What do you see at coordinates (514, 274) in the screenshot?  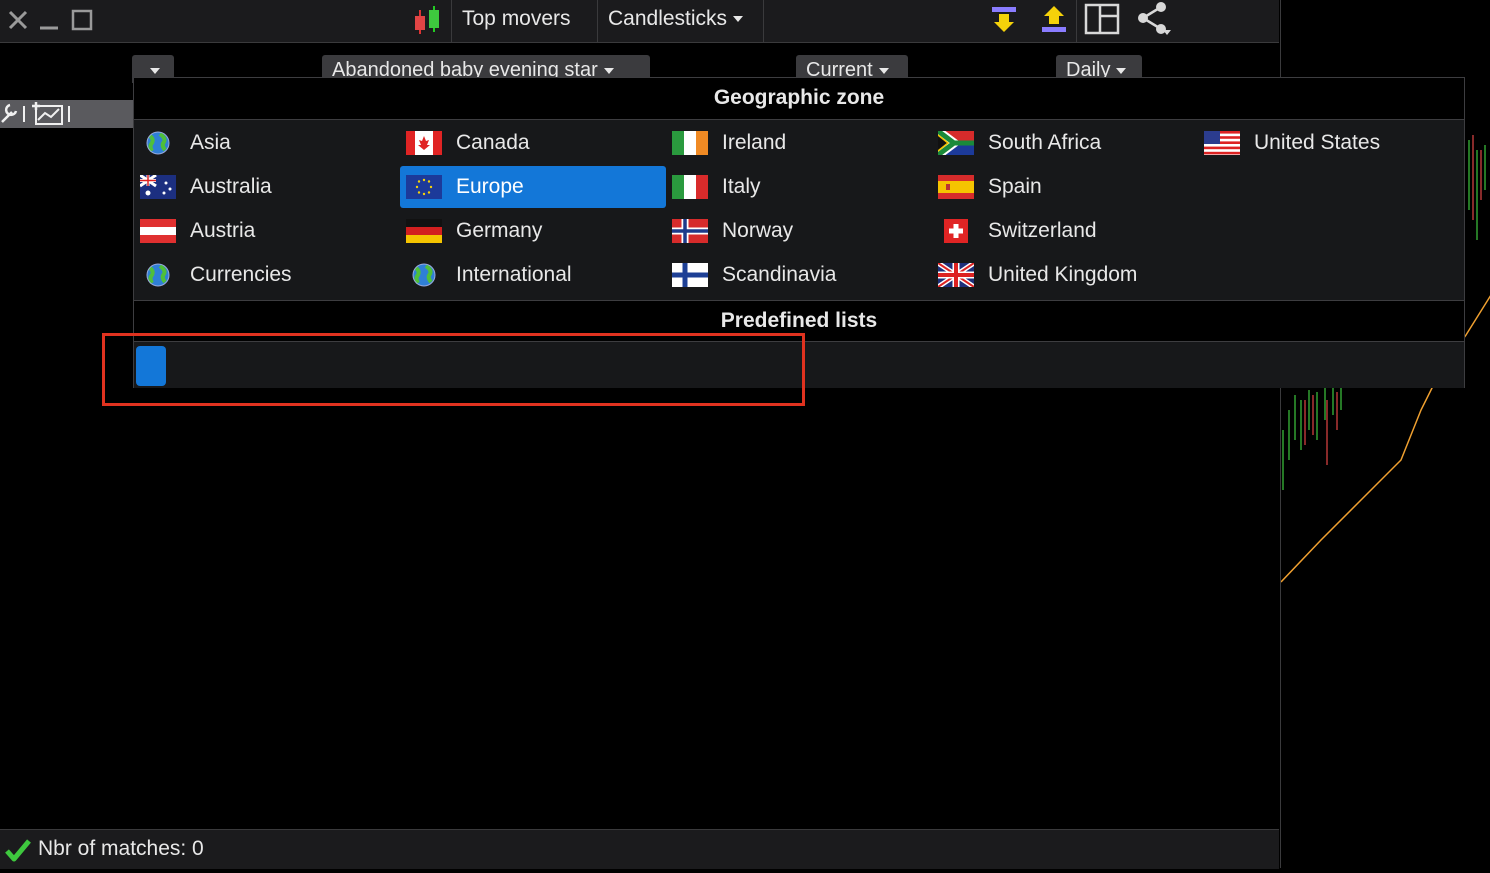 I see `zone-label: International` at bounding box center [514, 274].